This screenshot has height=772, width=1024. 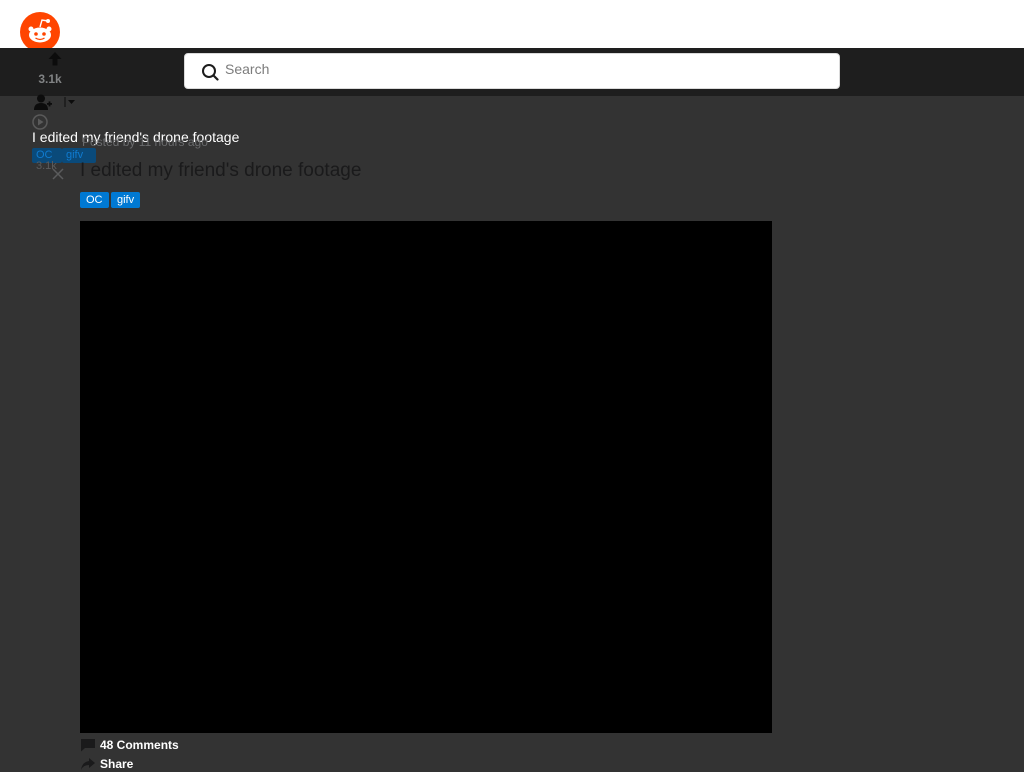 I want to click on share-button: Share, so click(x=106, y=764).